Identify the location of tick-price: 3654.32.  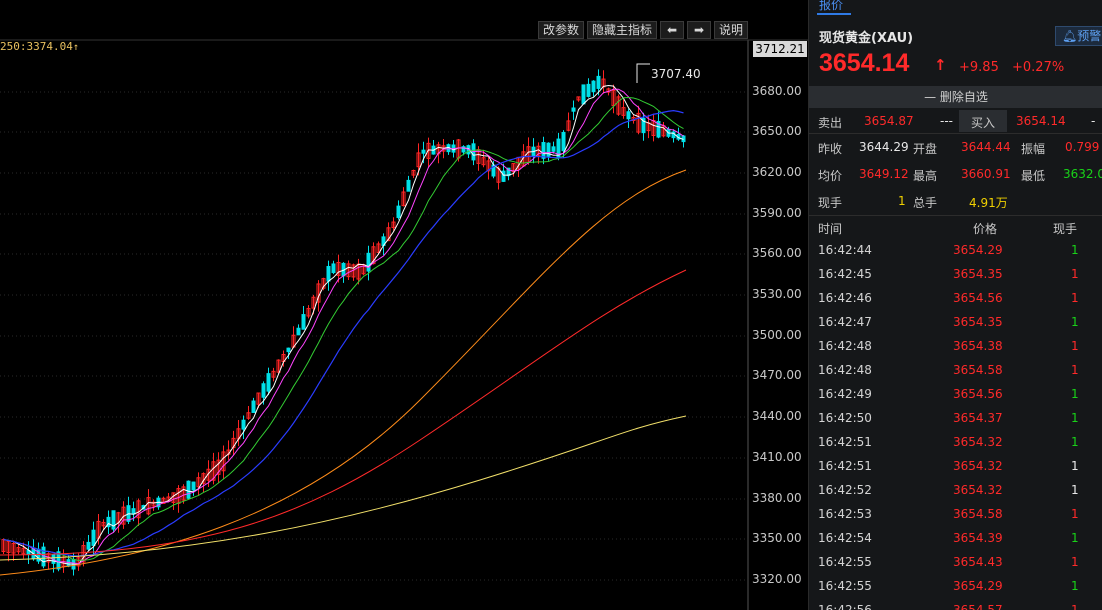
(978, 442).